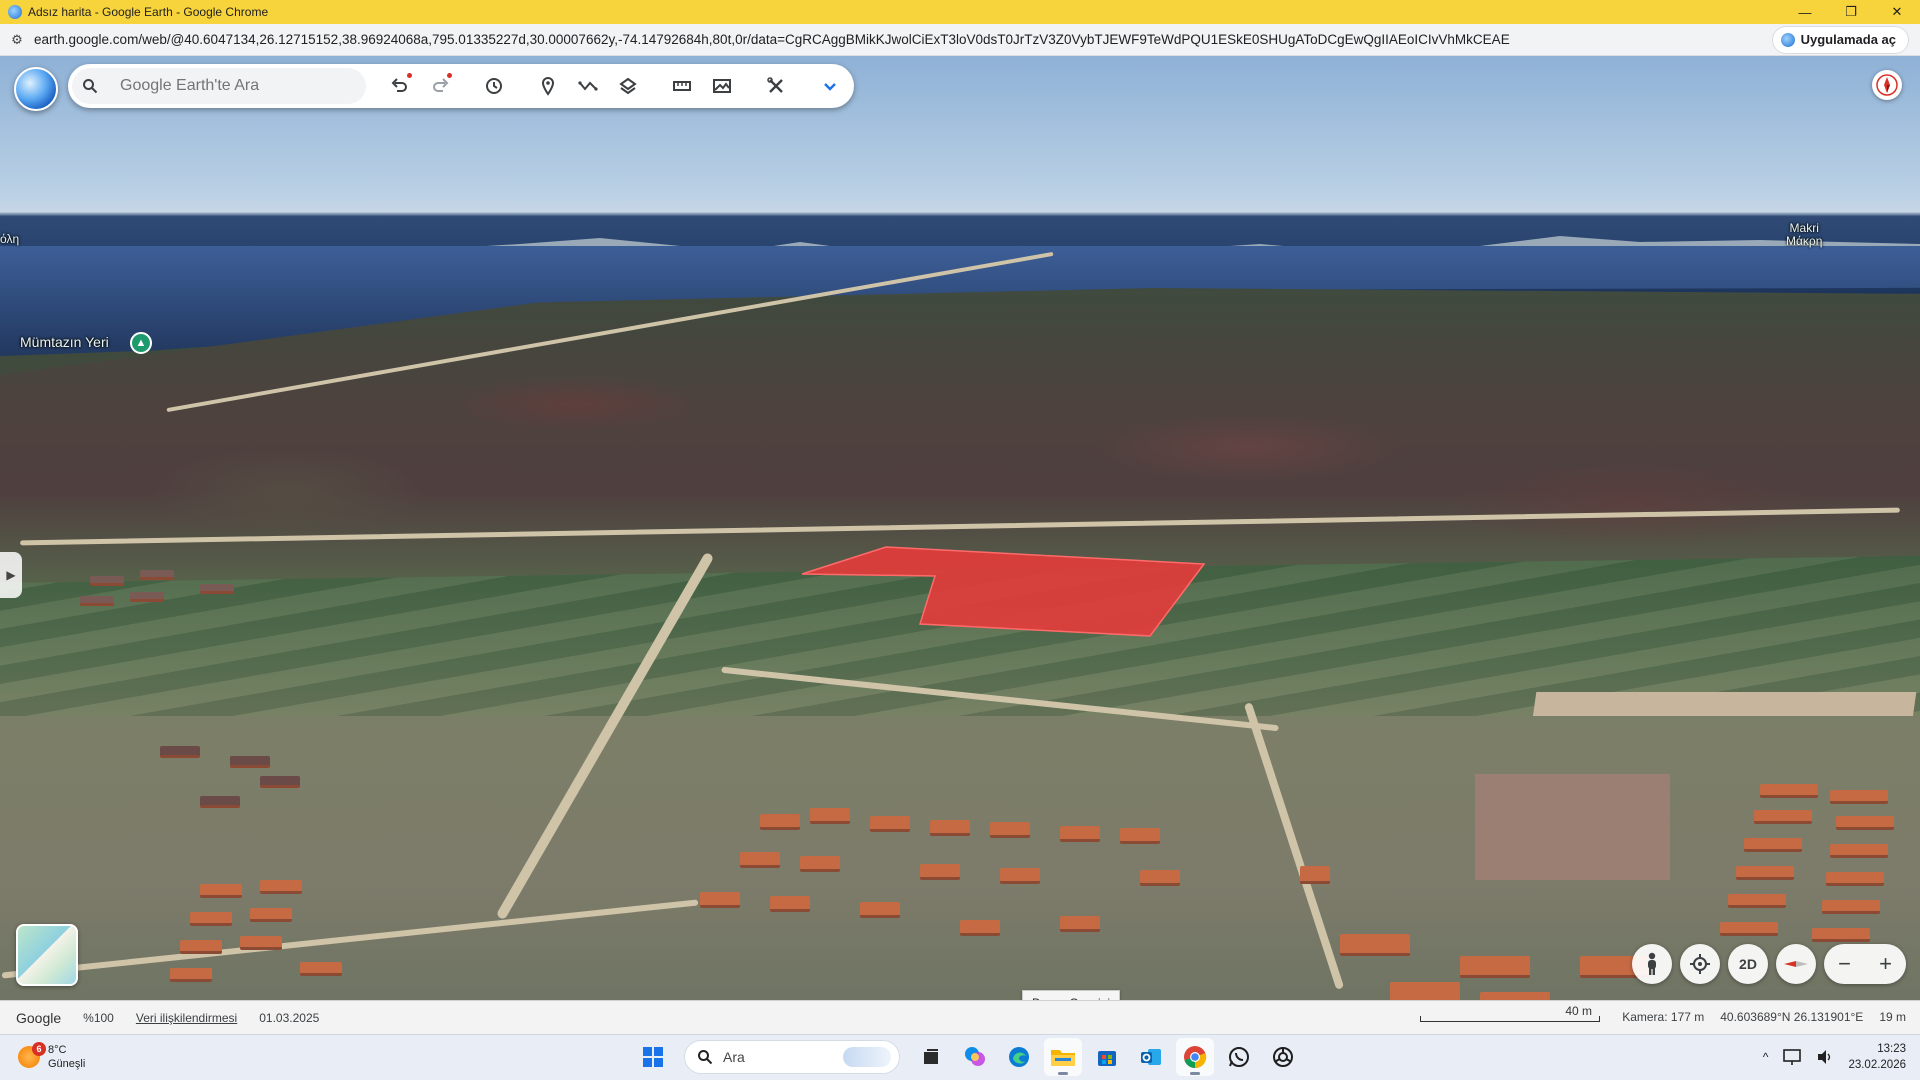  What do you see at coordinates (1851, 12) in the screenshot?
I see `maximize-button: ❐` at bounding box center [1851, 12].